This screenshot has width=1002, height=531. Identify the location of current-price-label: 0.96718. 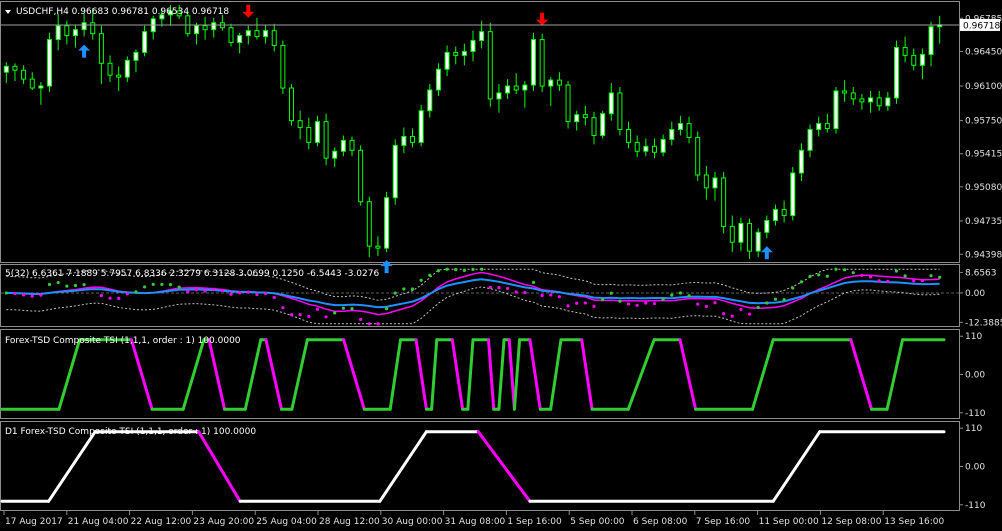
(981, 26).